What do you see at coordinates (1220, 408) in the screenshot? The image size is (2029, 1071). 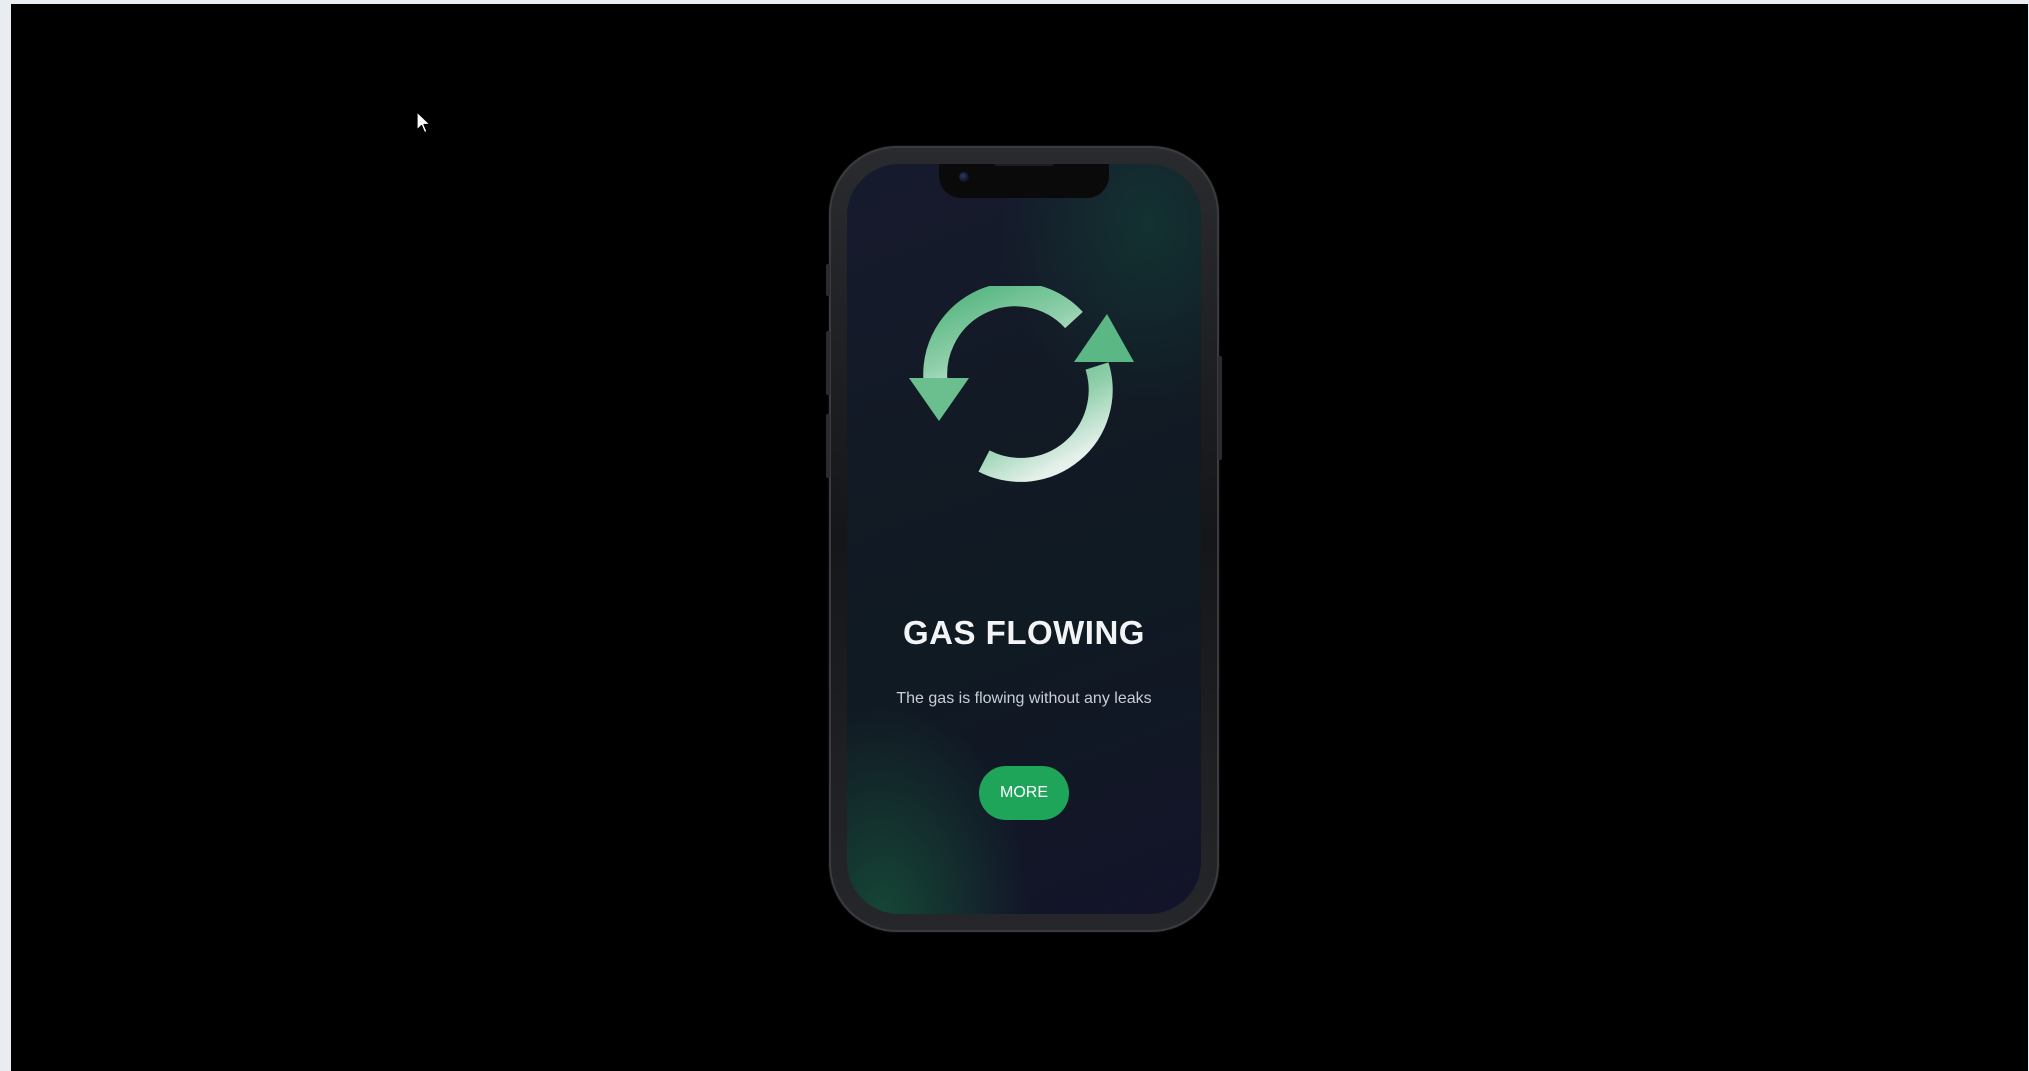 I see `phone-power-button` at bounding box center [1220, 408].